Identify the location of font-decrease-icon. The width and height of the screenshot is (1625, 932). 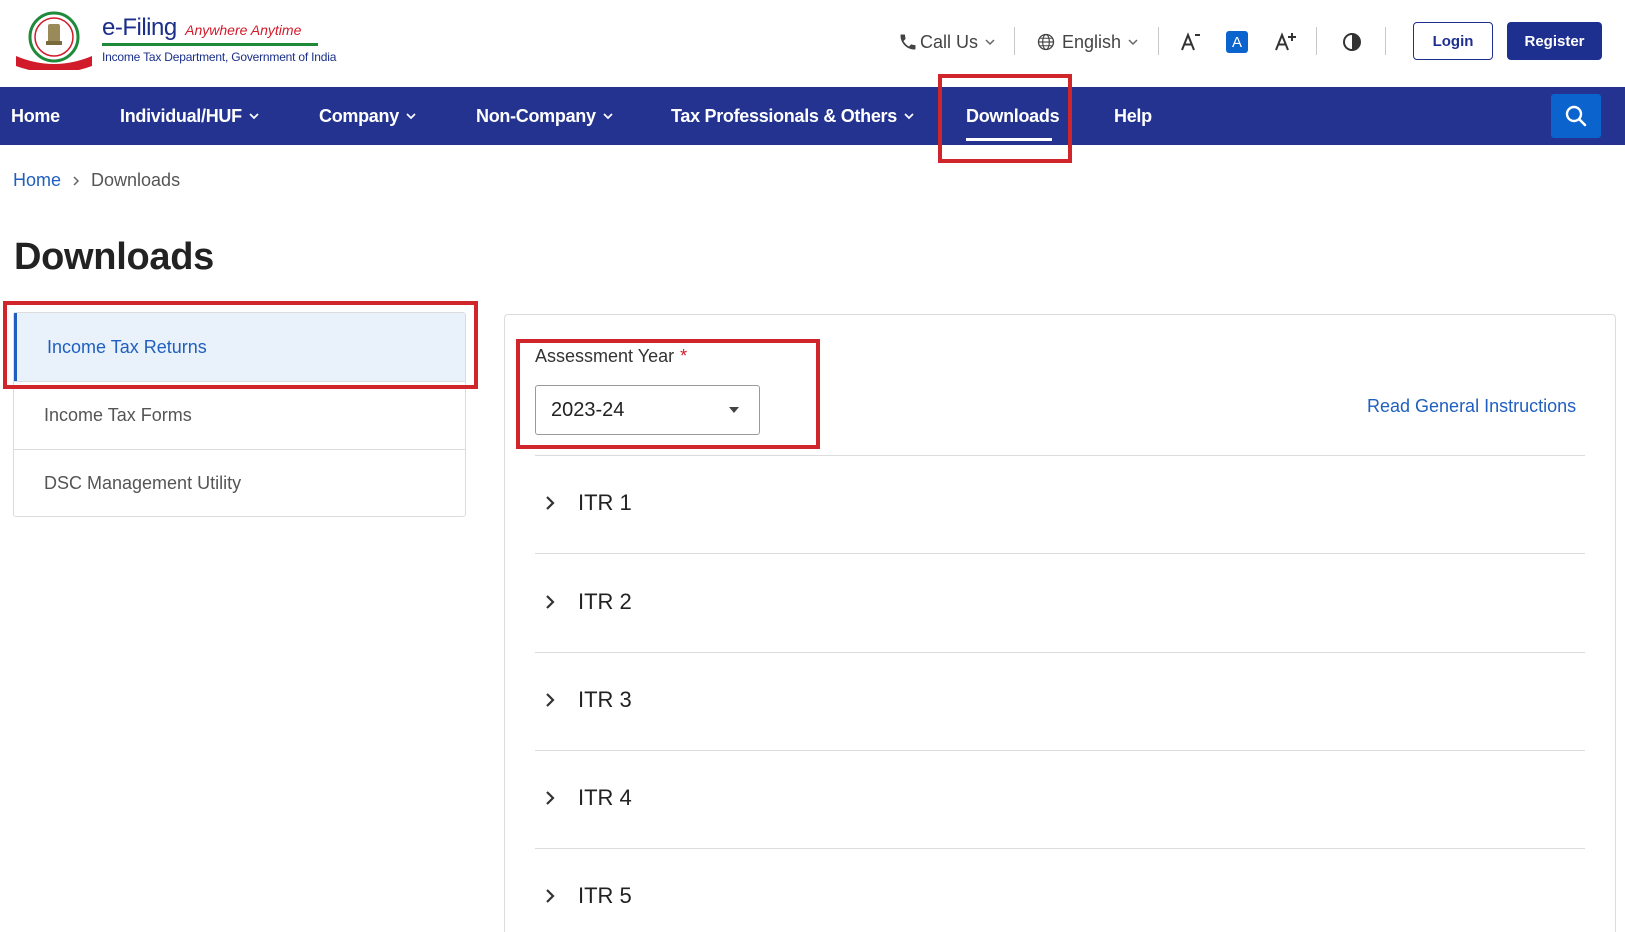
(1190, 41).